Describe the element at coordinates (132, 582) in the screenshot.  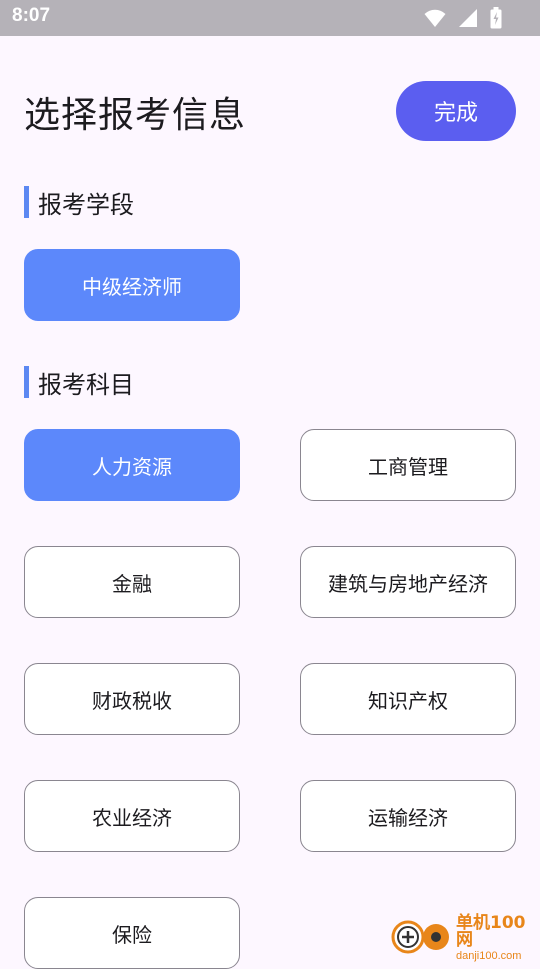
I see `subject-option-finance: 金融` at that location.